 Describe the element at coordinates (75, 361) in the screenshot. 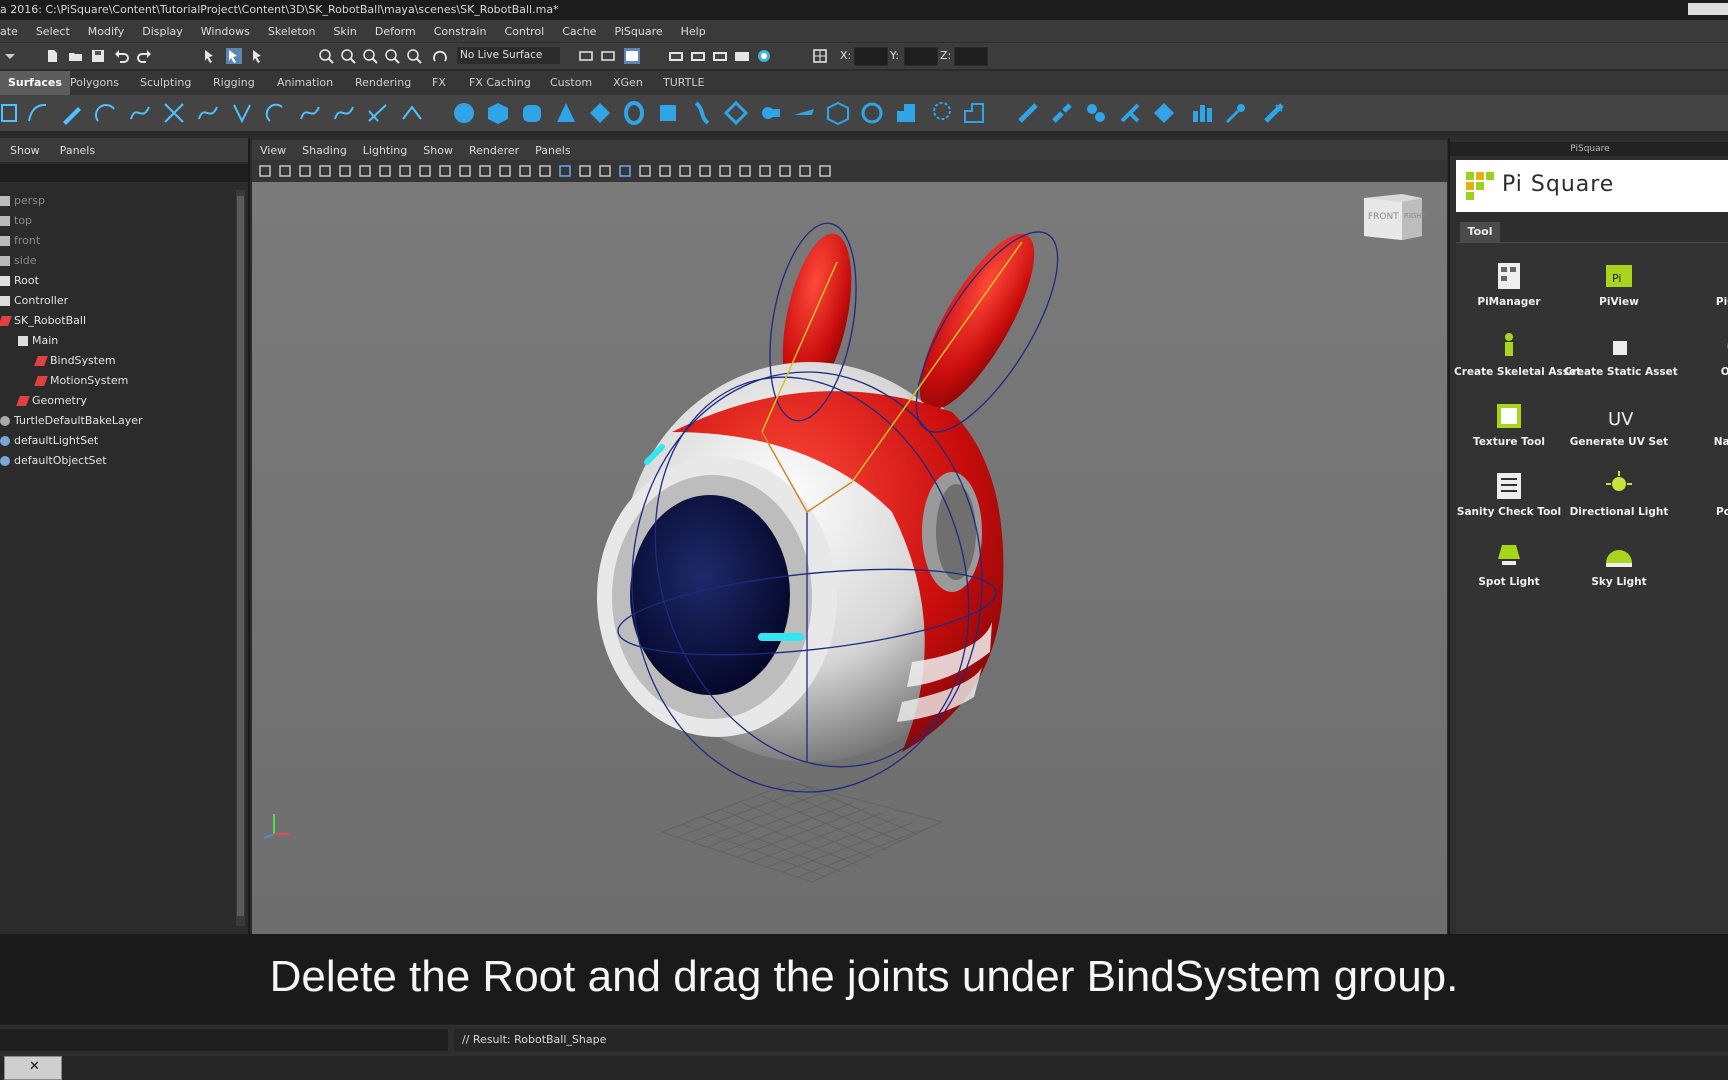

I see `outliner-item-bindsystem: BindSystem` at that location.